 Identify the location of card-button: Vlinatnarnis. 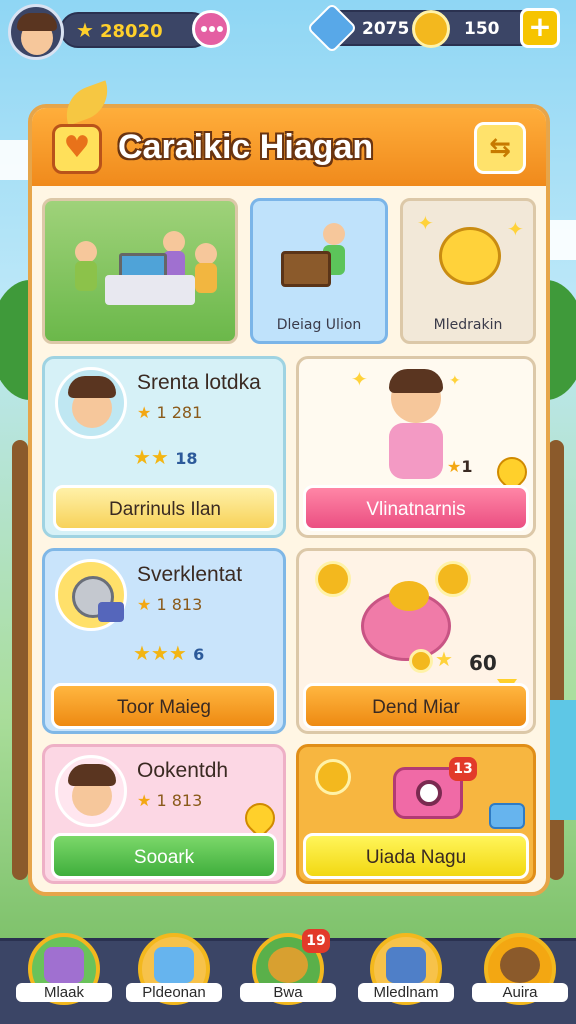
(416, 508).